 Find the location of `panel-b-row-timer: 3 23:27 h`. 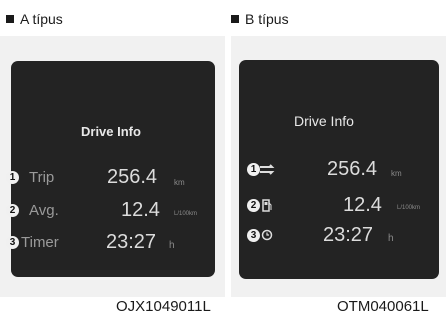

panel-b-row-timer: 3 23:27 h is located at coordinates (339, 236).